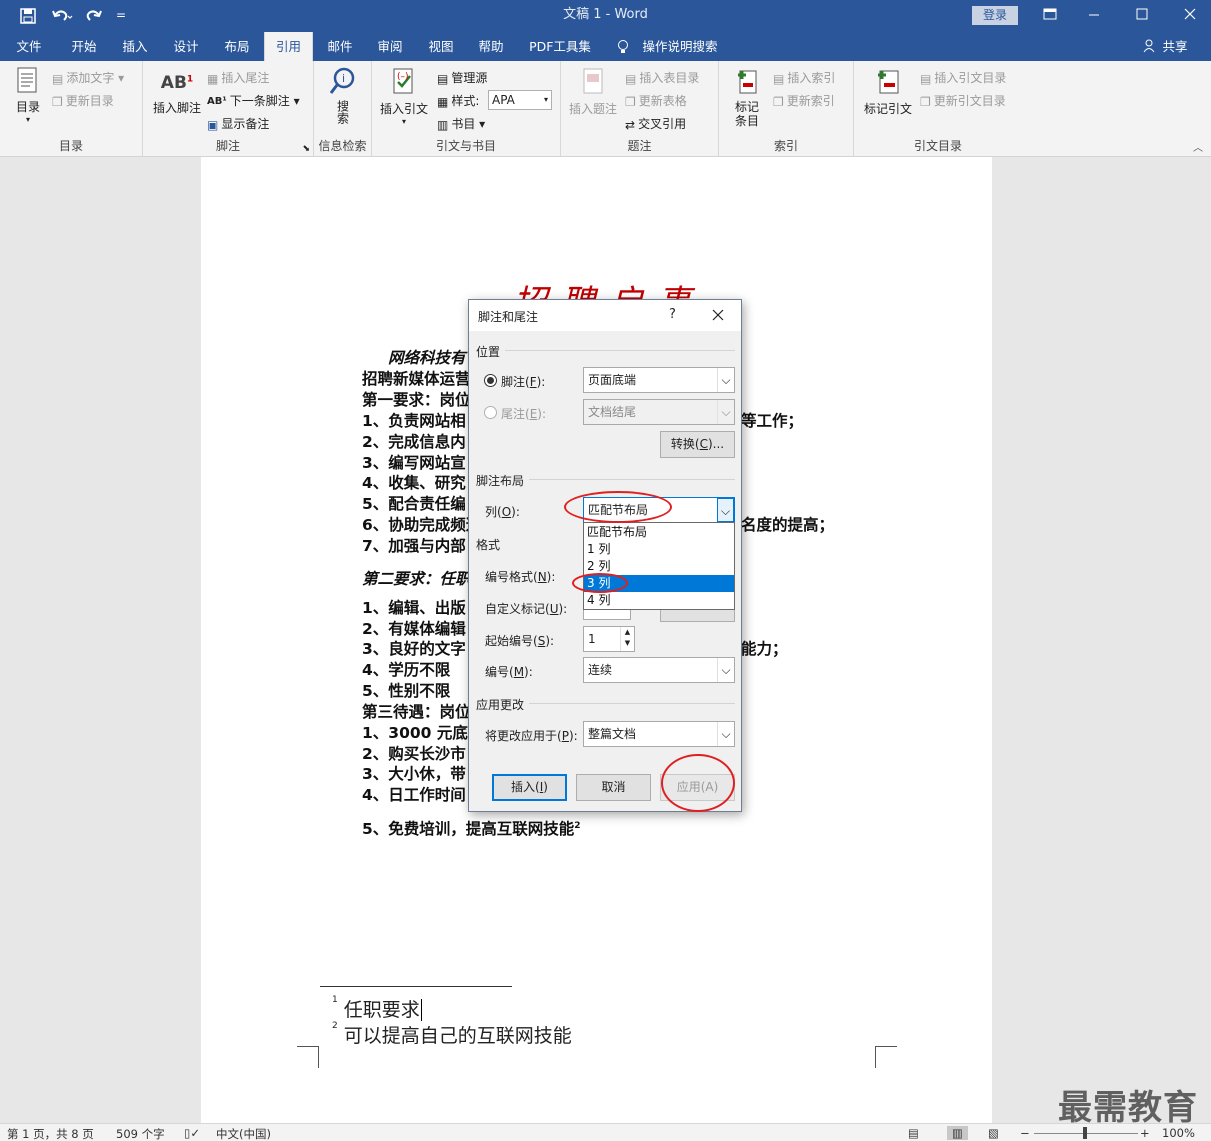  Describe the element at coordinates (414, 754) in the screenshot. I see `doc-line: 2、购买长沙市` at that location.